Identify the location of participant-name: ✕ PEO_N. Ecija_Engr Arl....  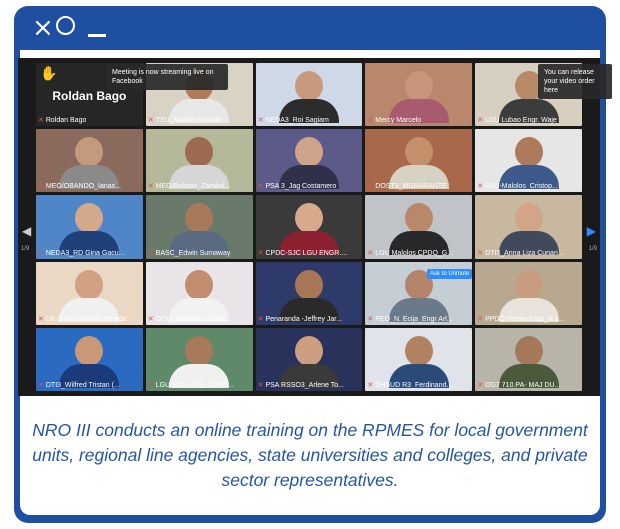
(409, 319).